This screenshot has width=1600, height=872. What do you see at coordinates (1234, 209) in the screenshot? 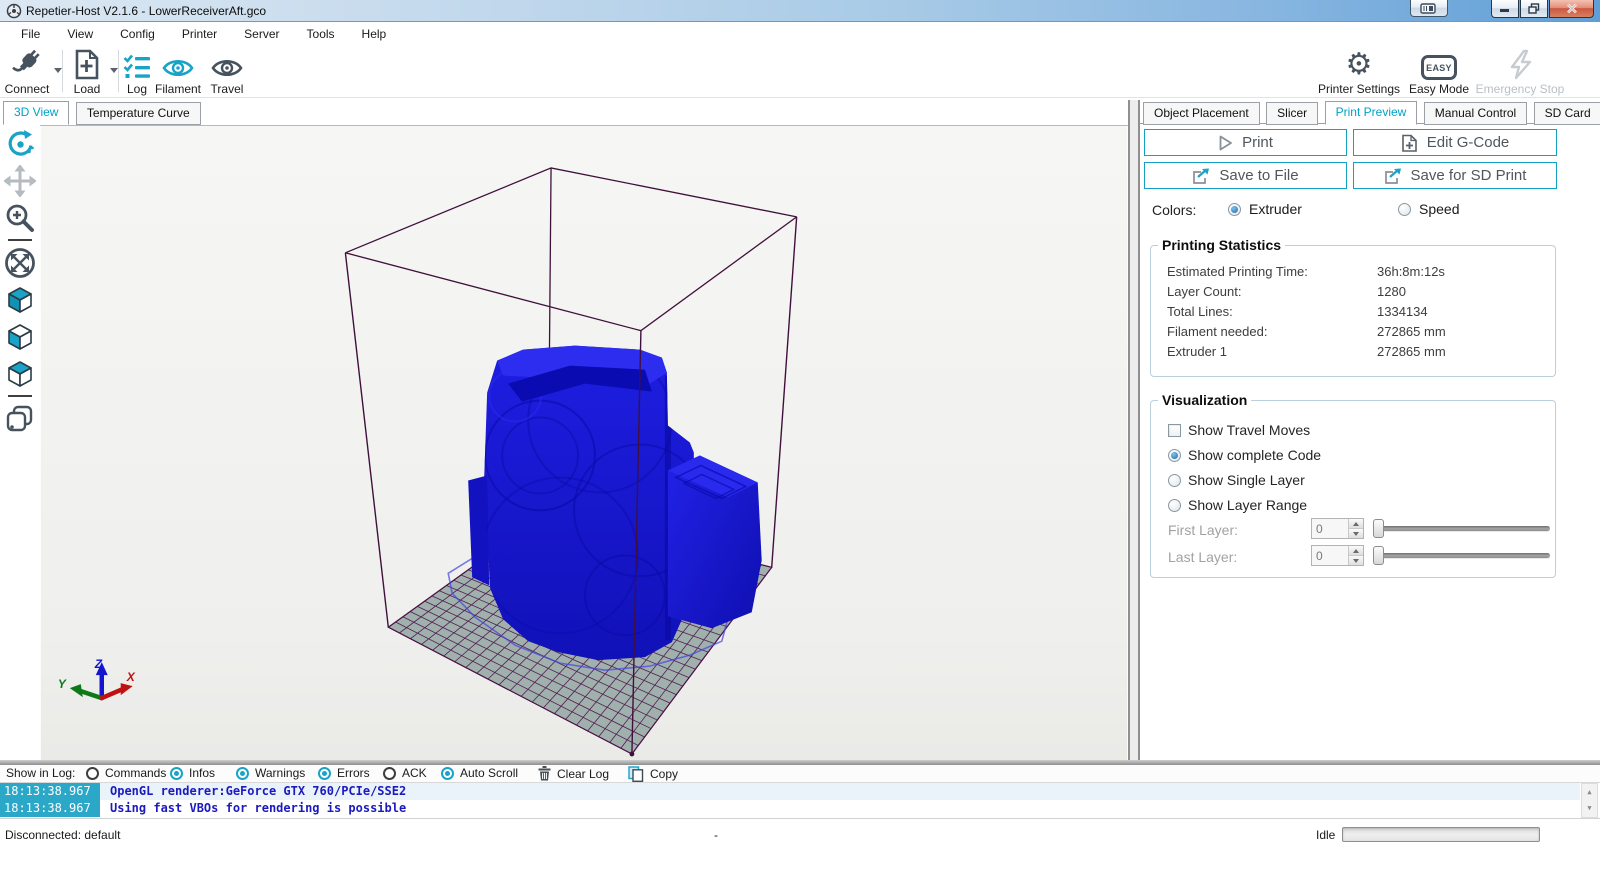
I see `extruder-radio` at bounding box center [1234, 209].